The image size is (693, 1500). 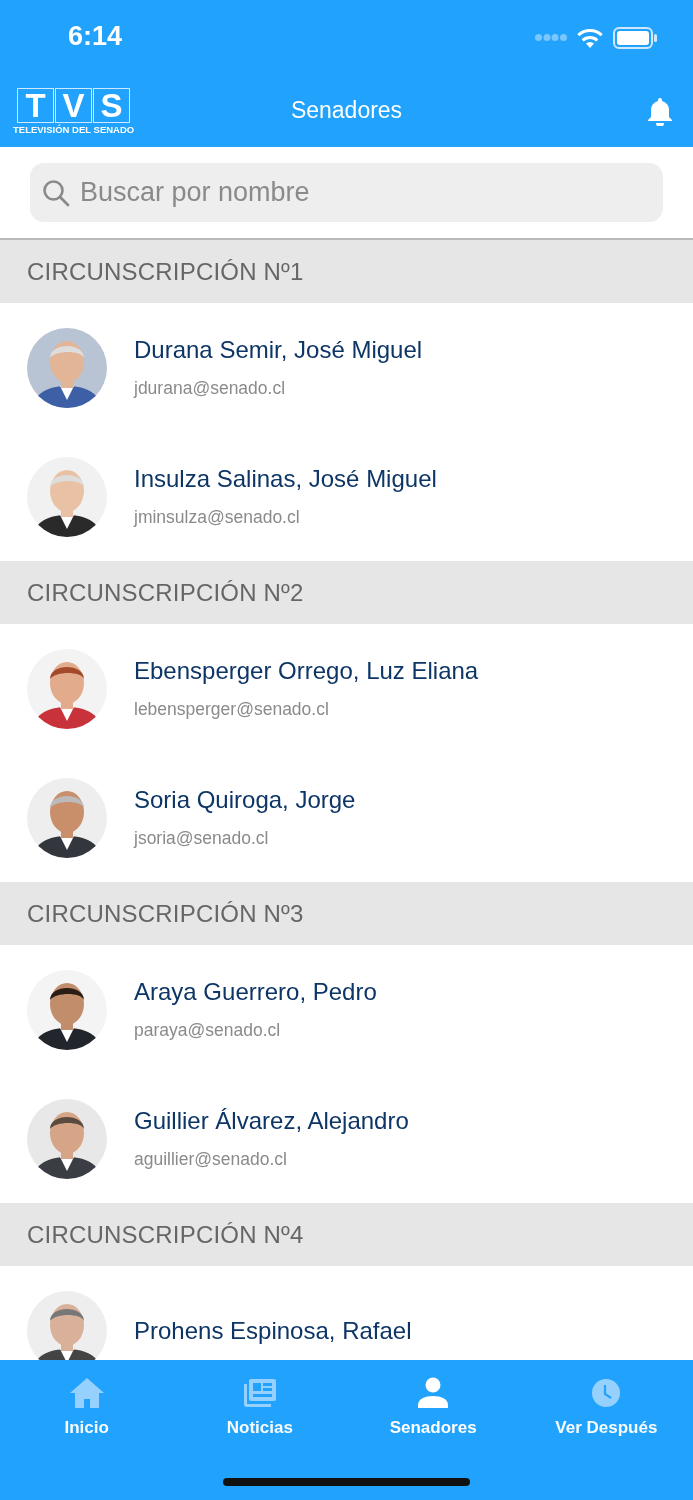 What do you see at coordinates (95, 36) in the screenshot?
I see `status-time: 6:14` at bounding box center [95, 36].